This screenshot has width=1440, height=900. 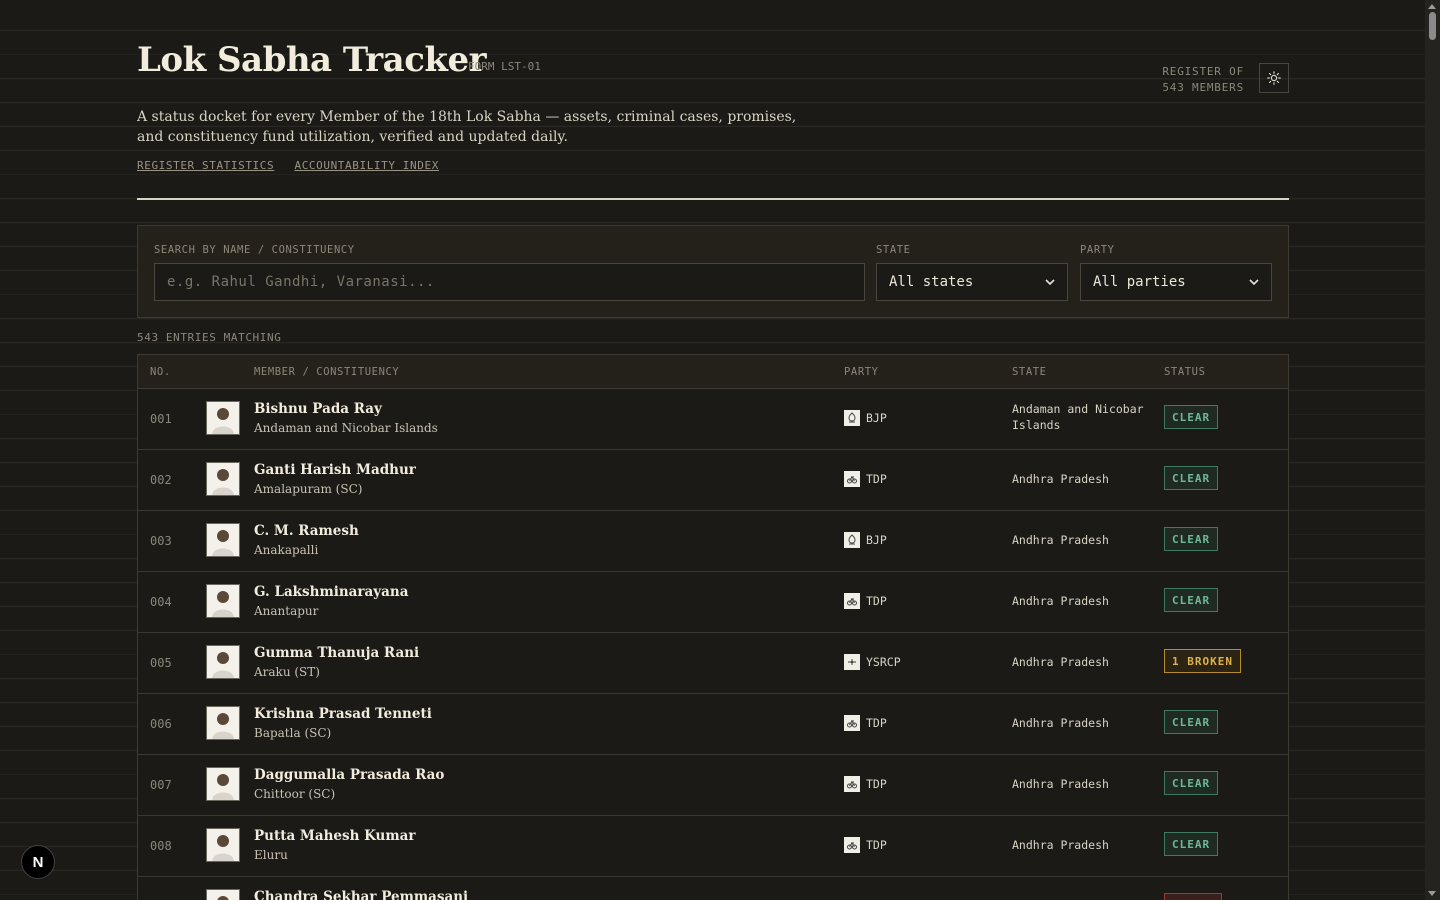 What do you see at coordinates (883, 662) in the screenshot?
I see `party-name: YSRCP` at bounding box center [883, 662].